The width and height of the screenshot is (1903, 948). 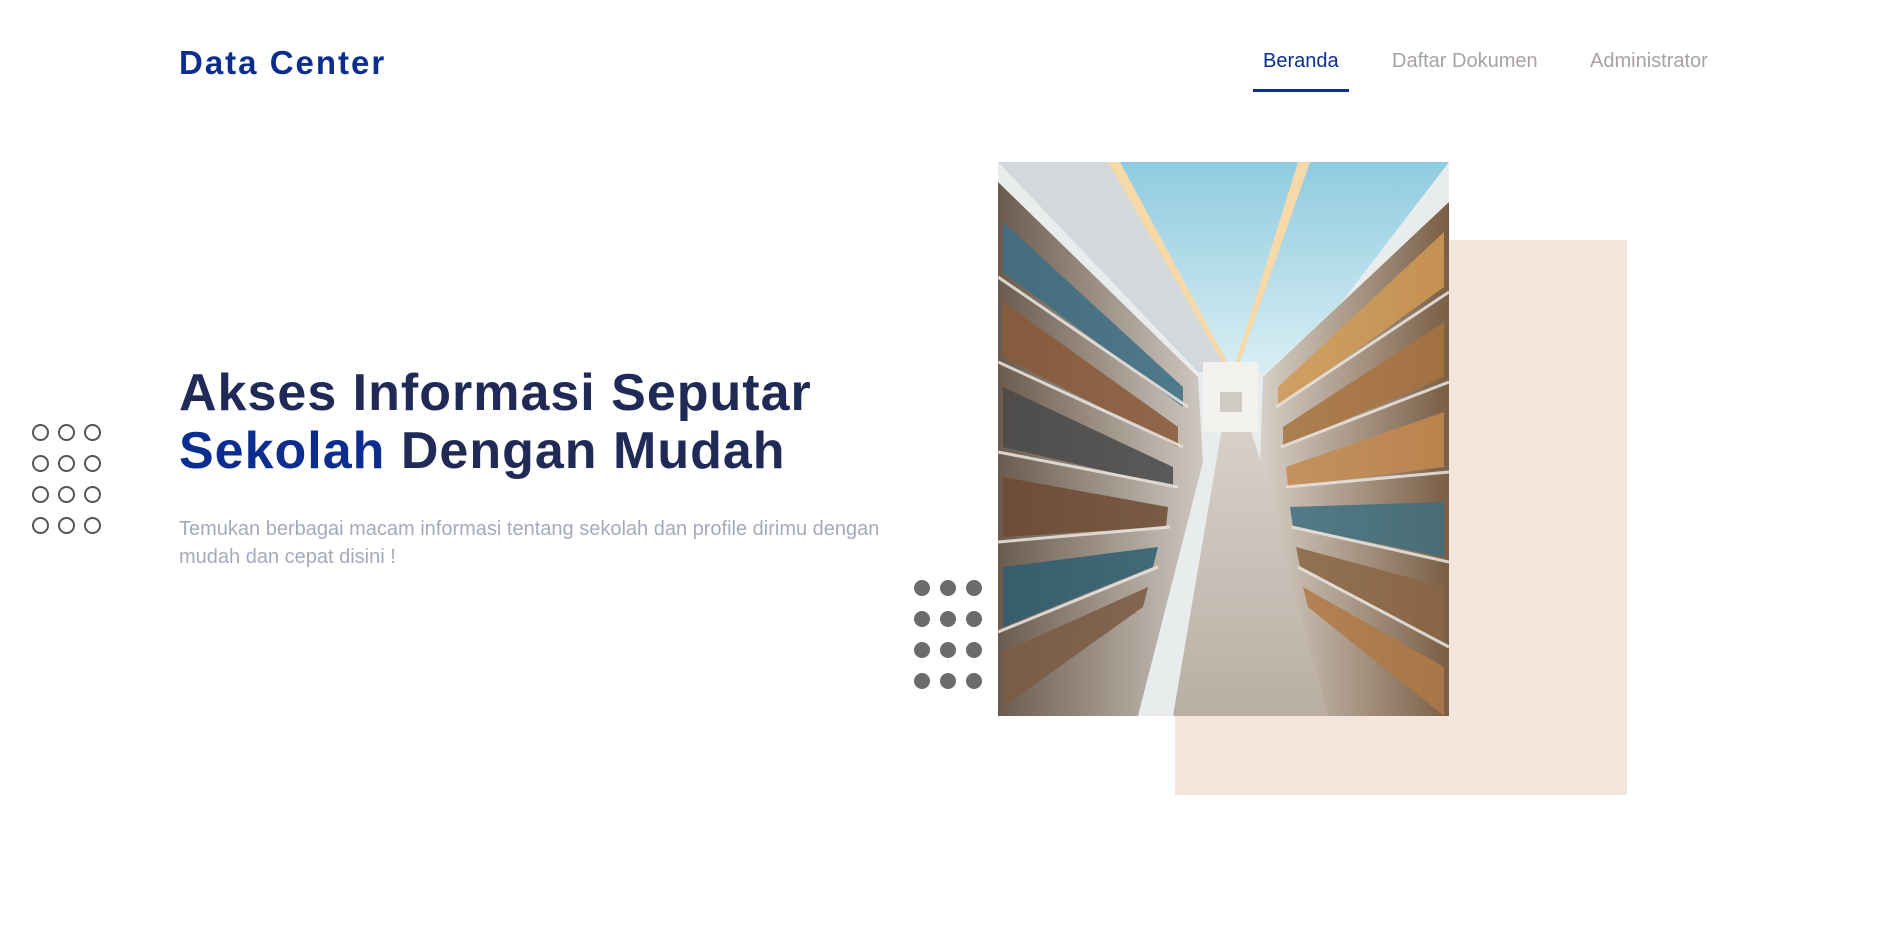 I want to click on nav-item-administrator: Administrator, so click(x=1649, y=71).